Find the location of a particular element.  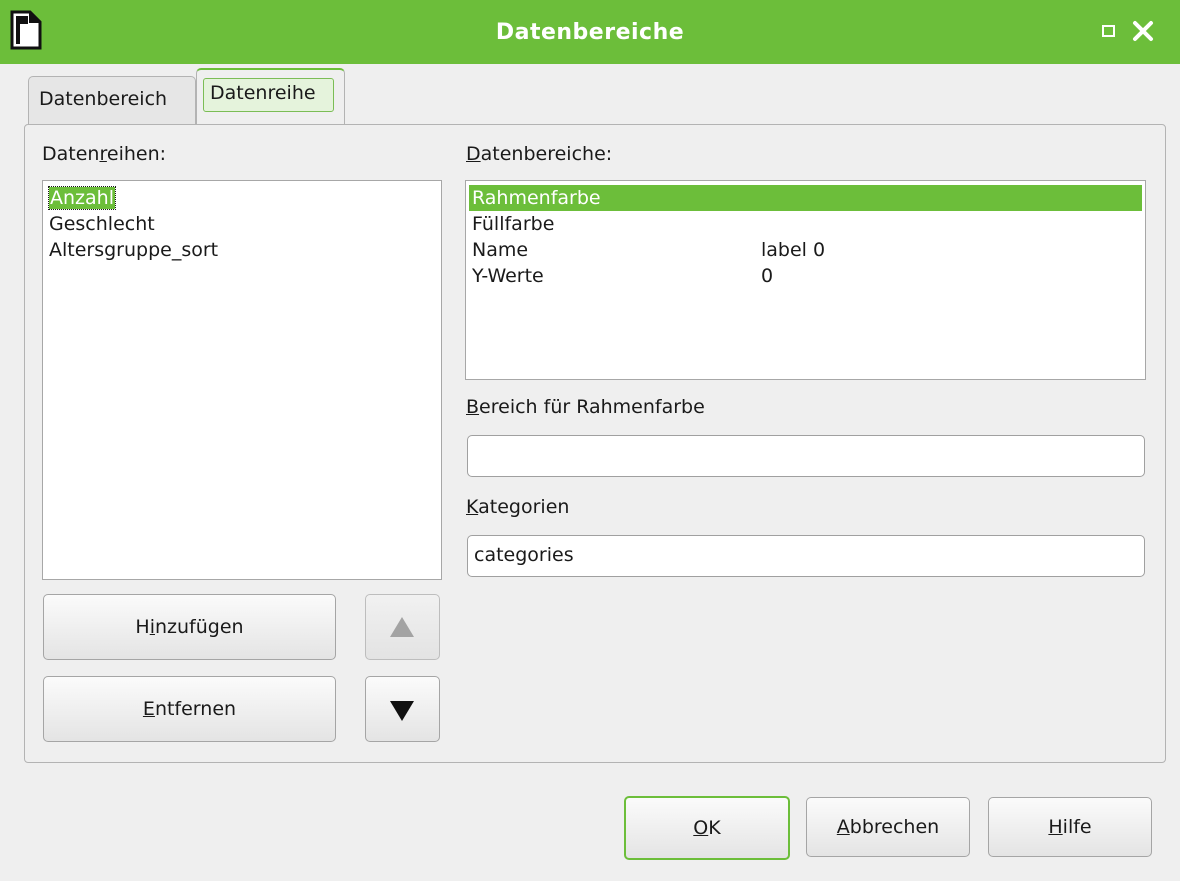

move-down-button is located at coordinates (402, 709).